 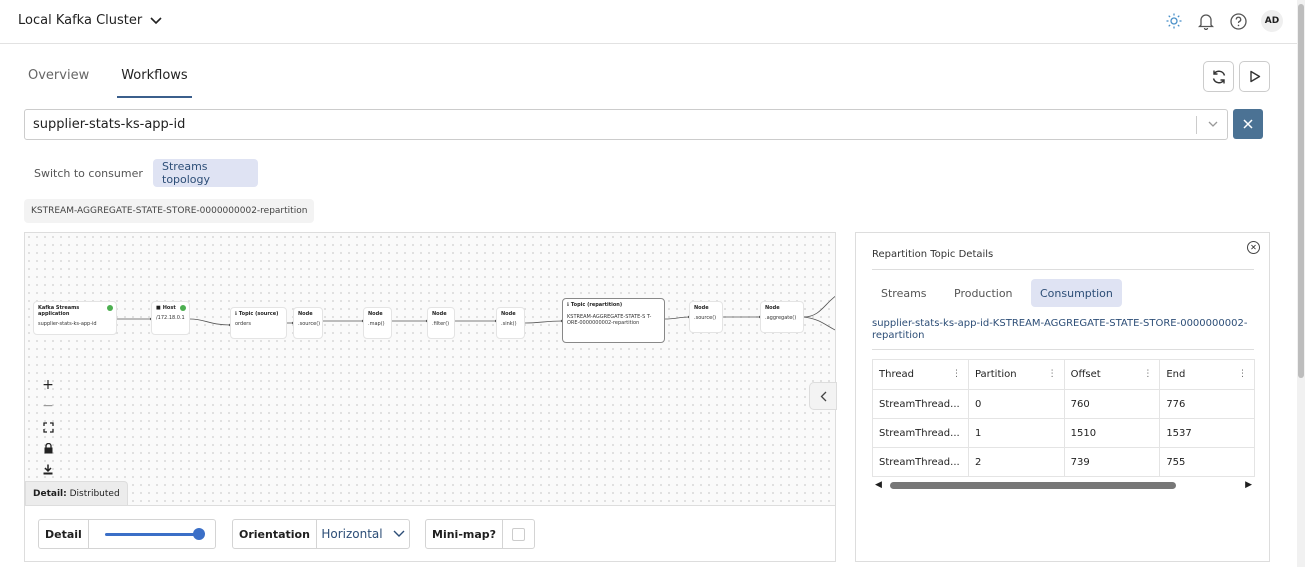 What do you see at coordinates (158, 308) in the screenshot?
I see `server-icon: ■` at bounding box center [158, 308].